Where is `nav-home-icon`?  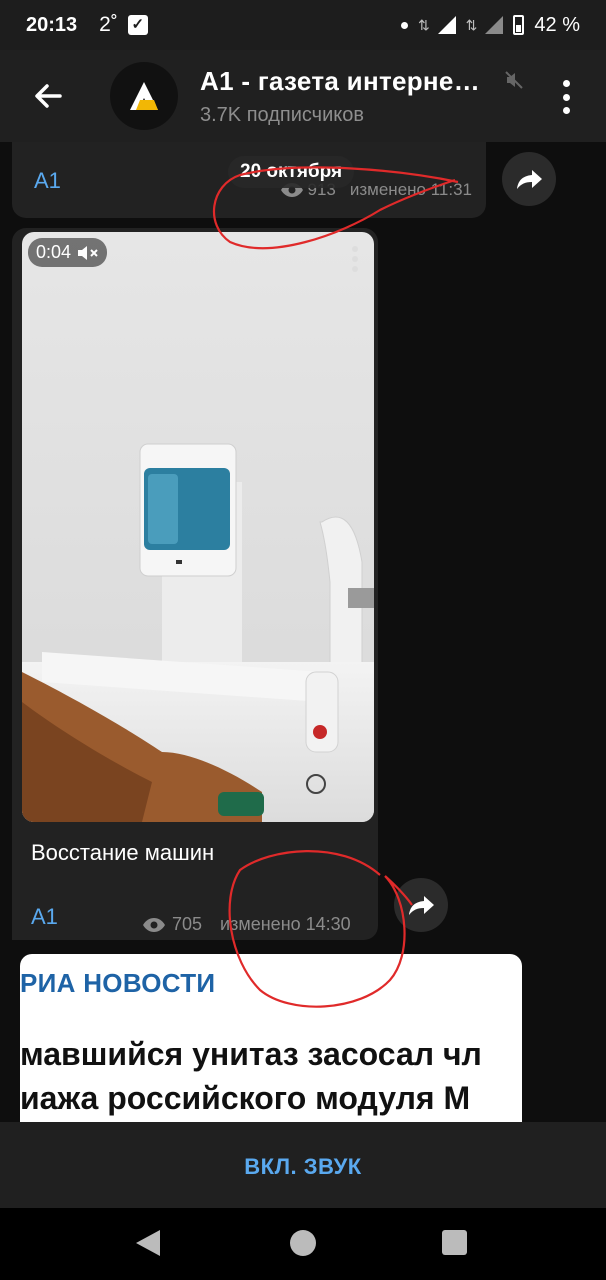
nav-home-icon is located at coordinates (303, 1243).